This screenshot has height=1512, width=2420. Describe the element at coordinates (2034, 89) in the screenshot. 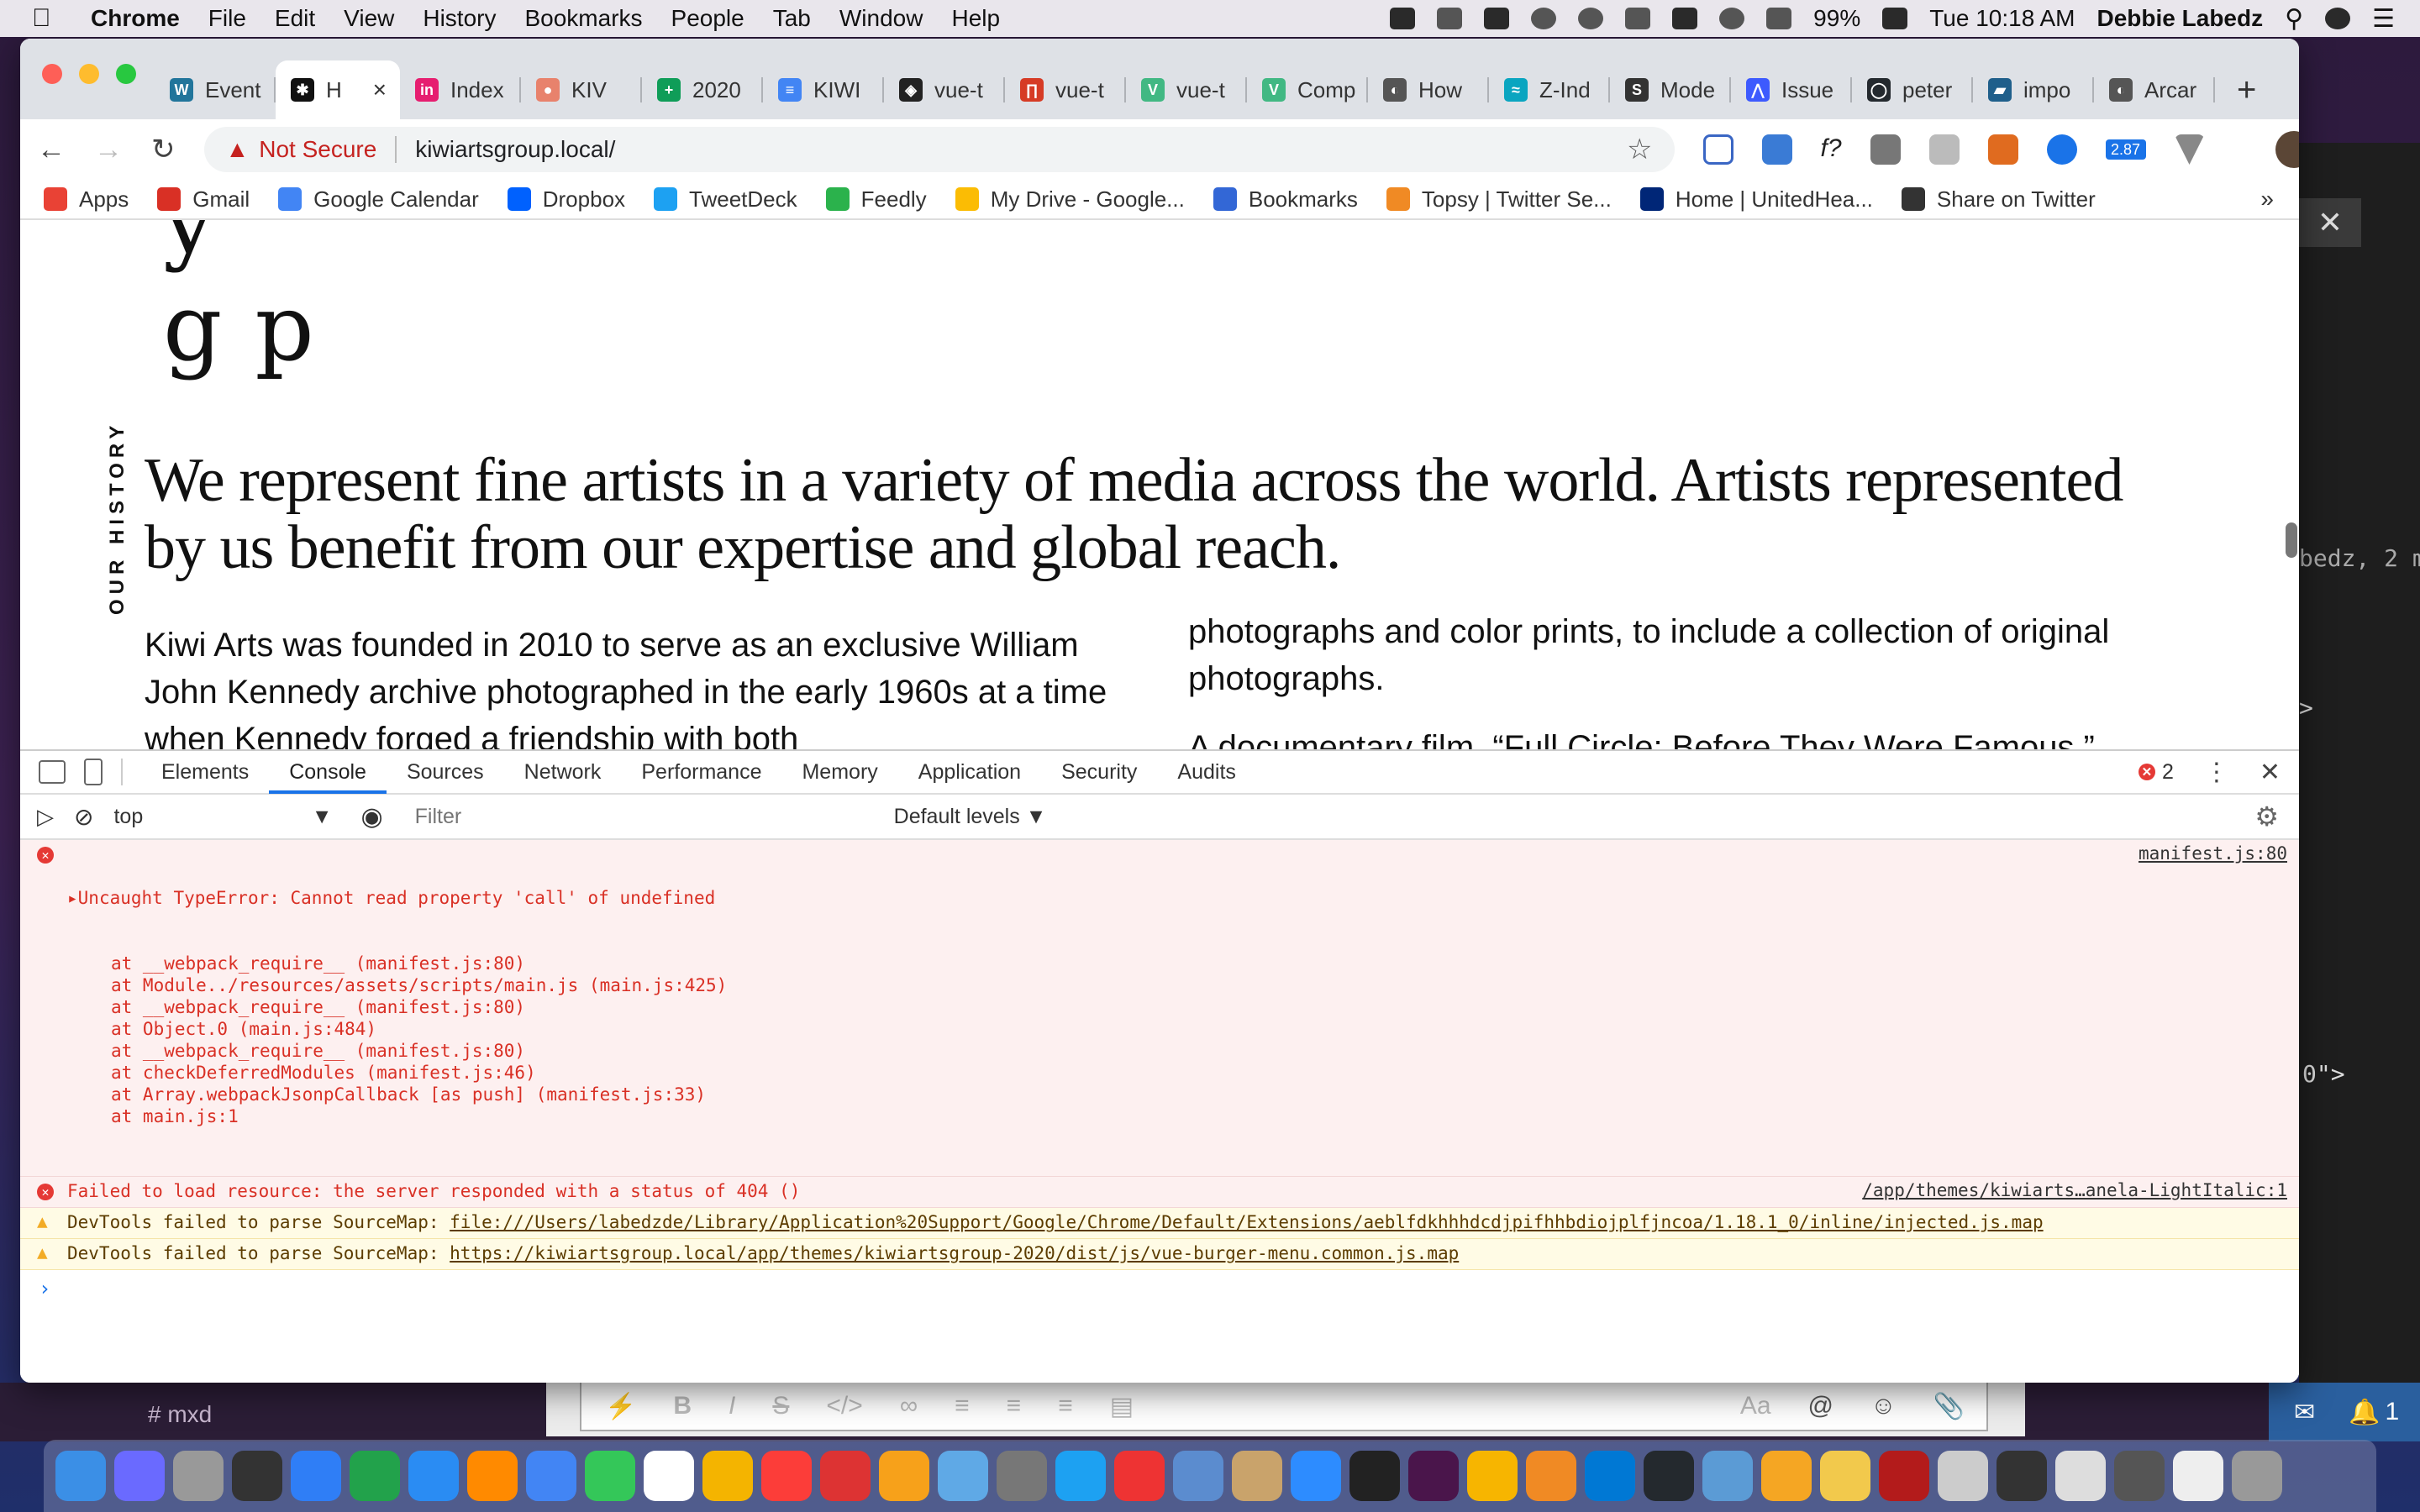

I see `browser-tab: ▰ impo` at that location.